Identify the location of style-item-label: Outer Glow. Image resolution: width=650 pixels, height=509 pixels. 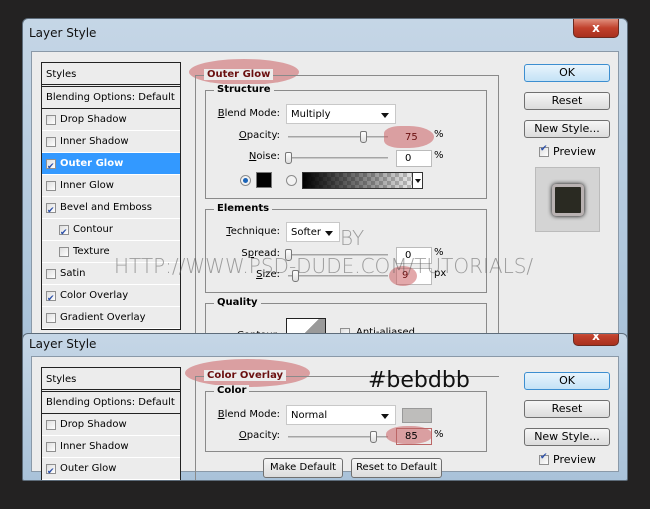
(92, 163).